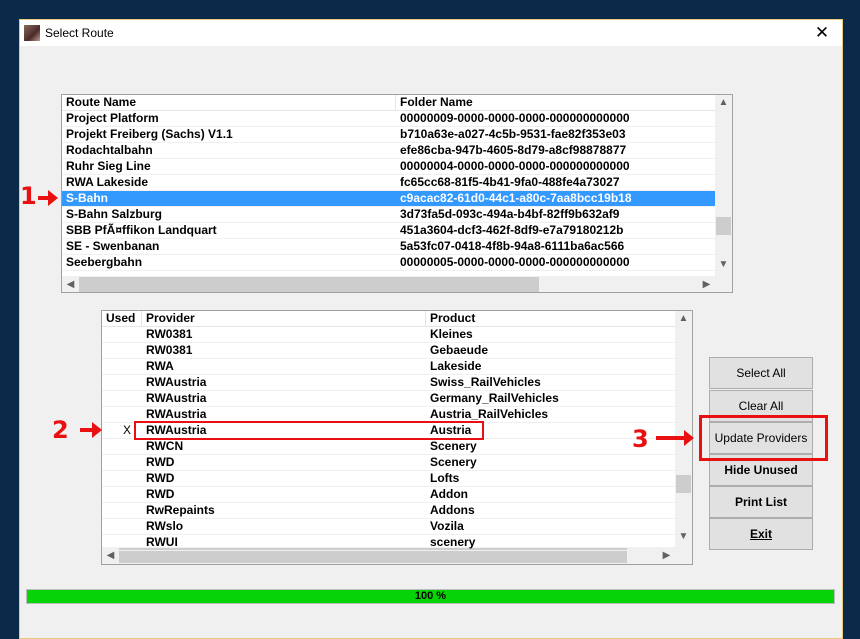  I want to click on title-bar: Select Route ✕, so click(431, 33).